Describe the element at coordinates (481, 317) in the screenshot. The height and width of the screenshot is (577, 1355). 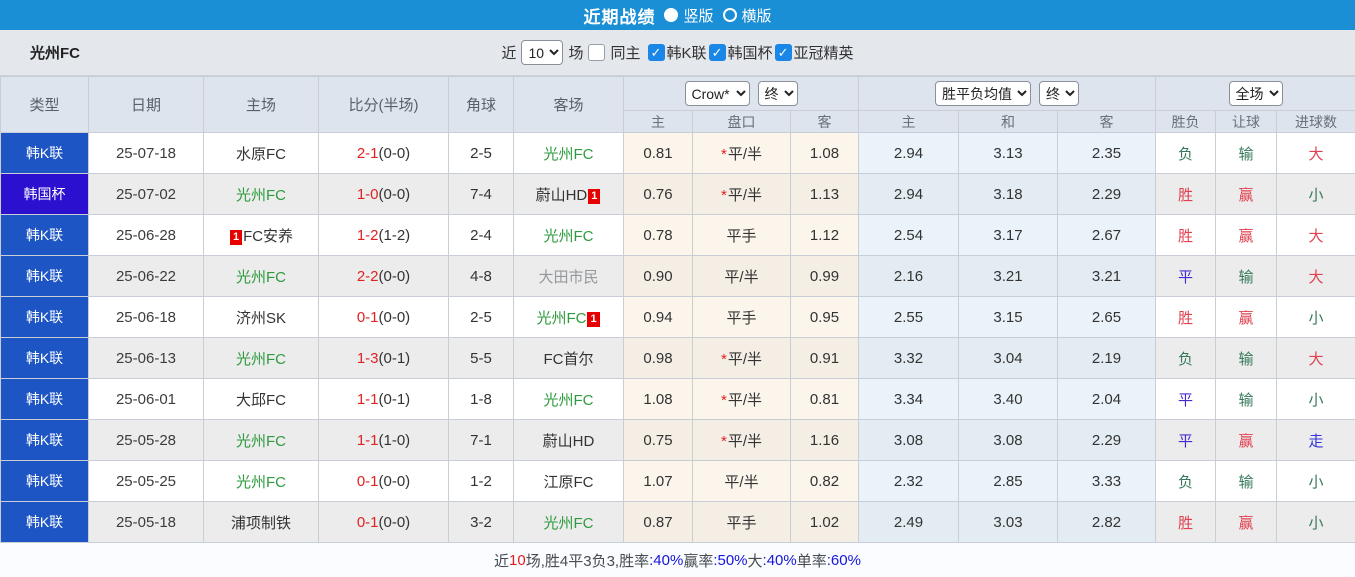
I see `corner-score: 2-5` at that location.